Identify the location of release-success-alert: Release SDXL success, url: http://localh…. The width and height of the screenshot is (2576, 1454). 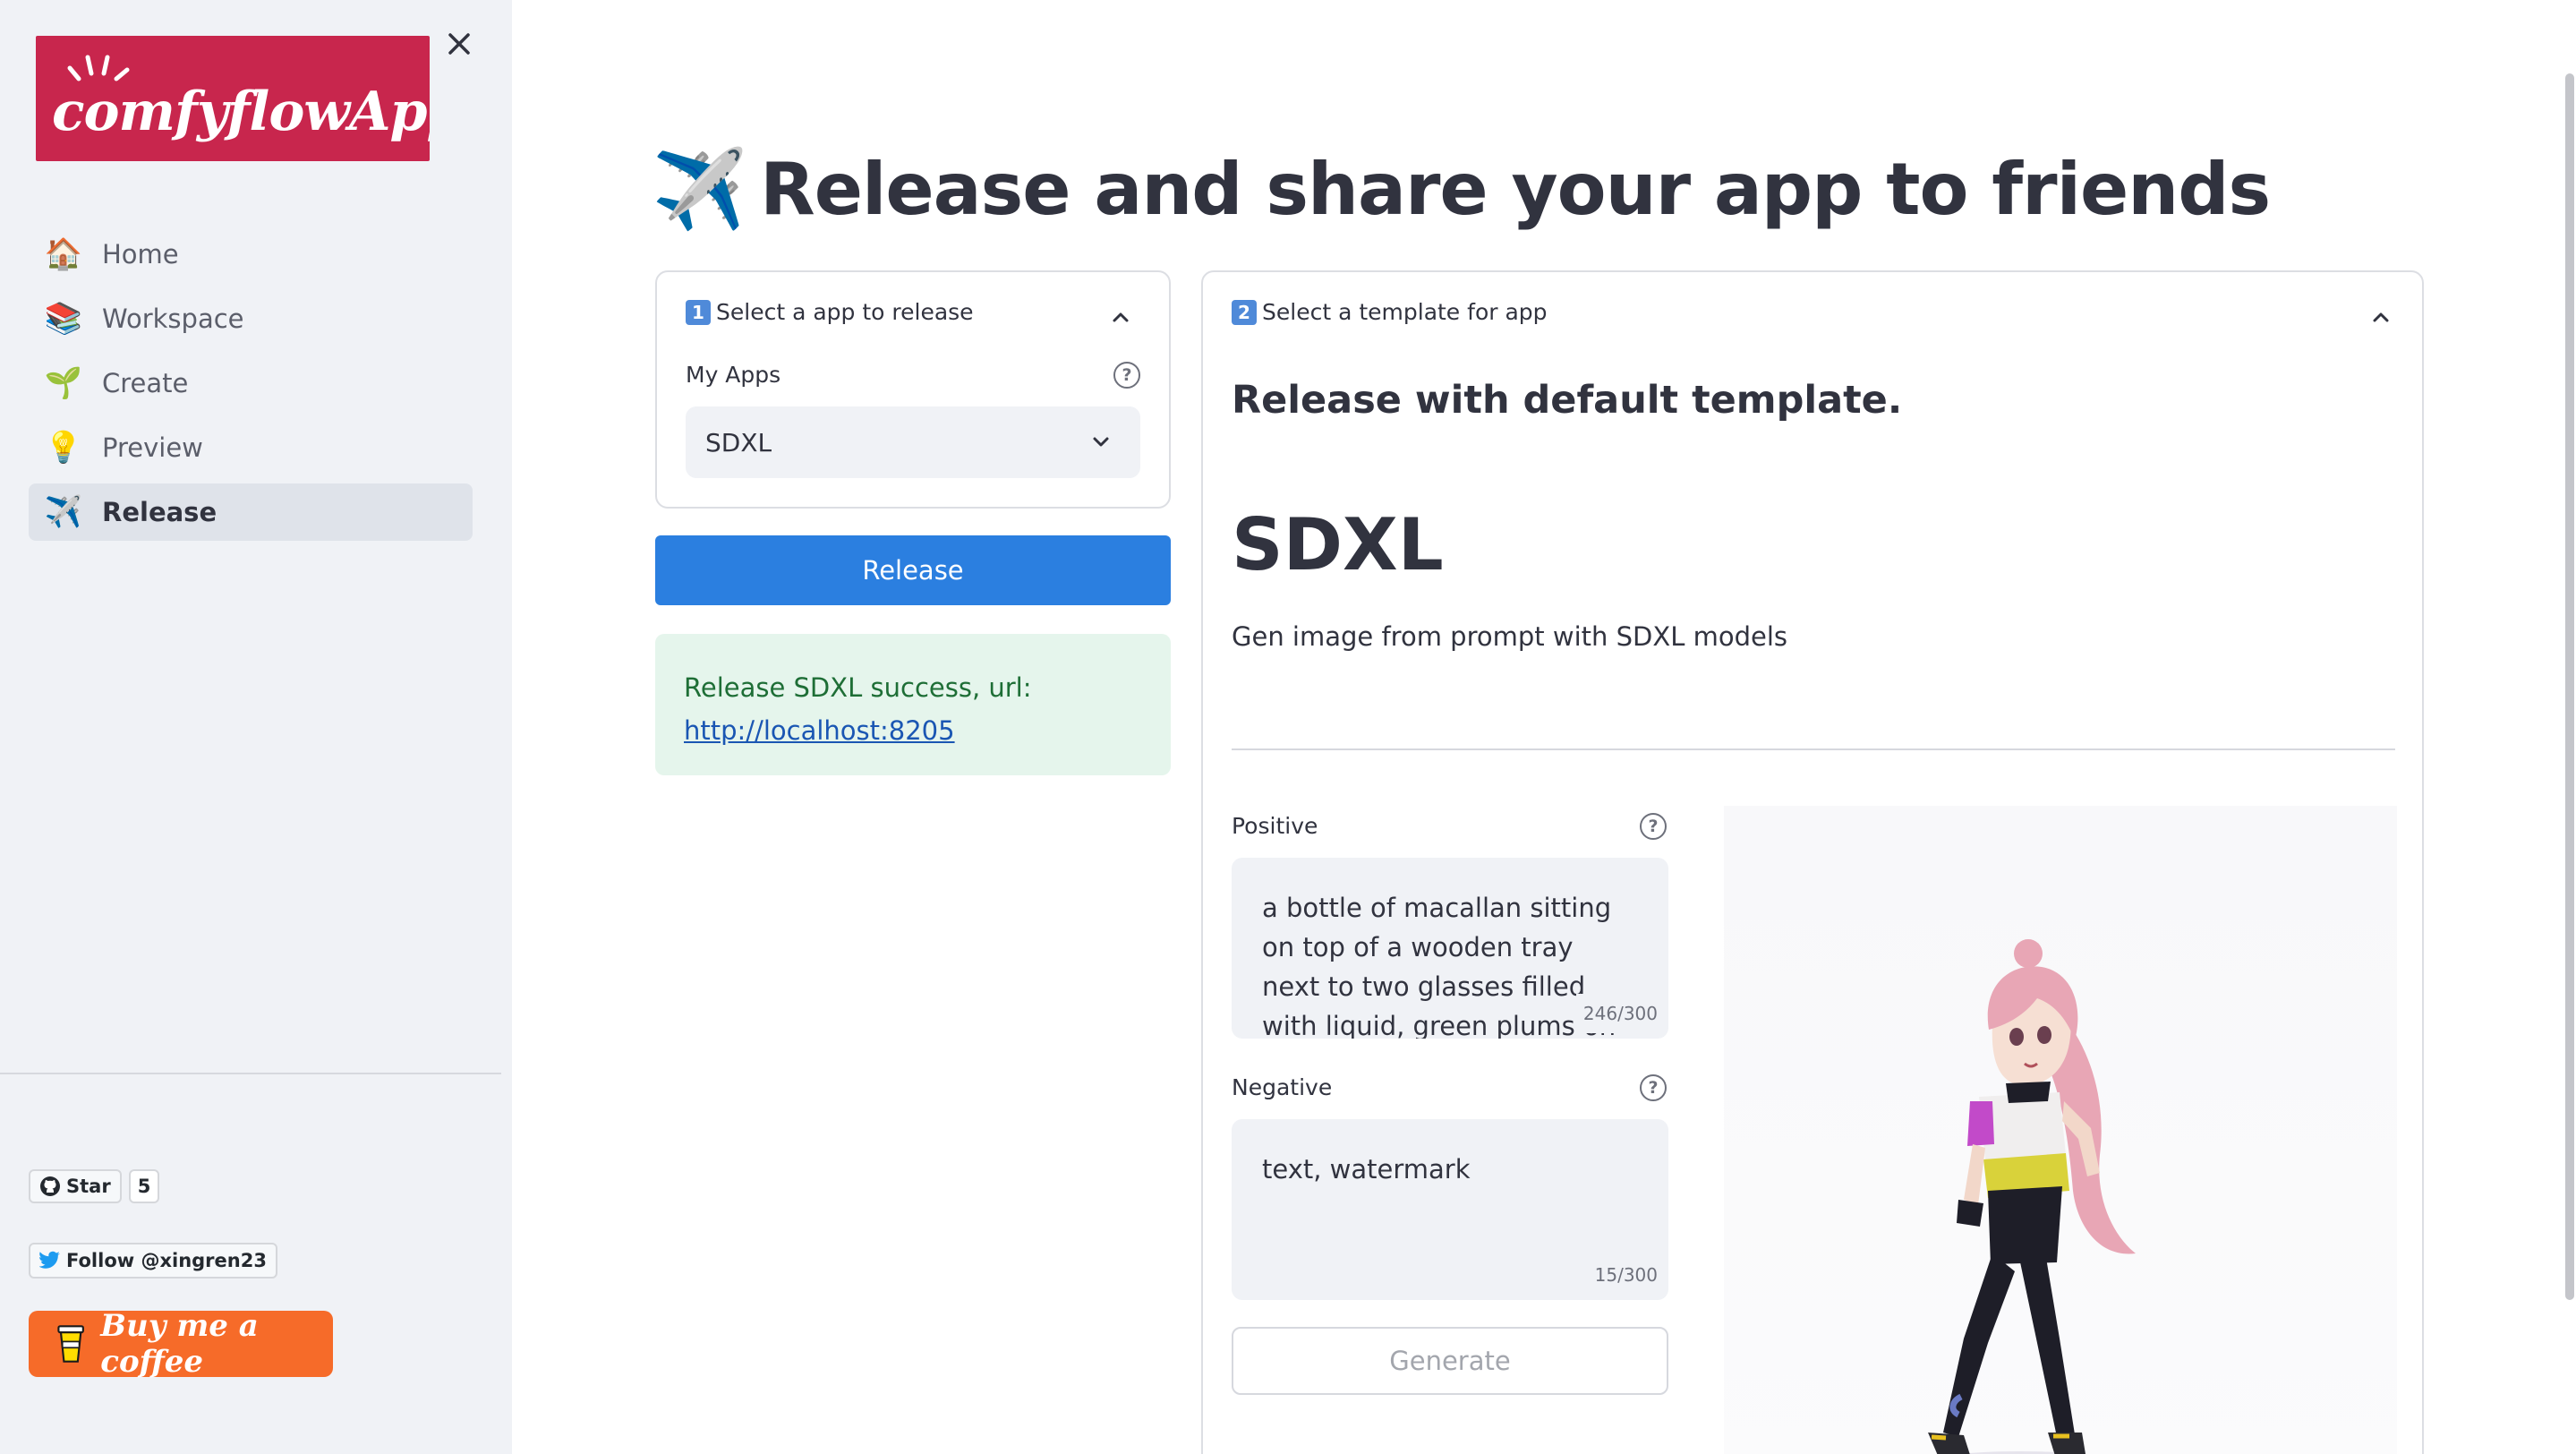
(913, 704).